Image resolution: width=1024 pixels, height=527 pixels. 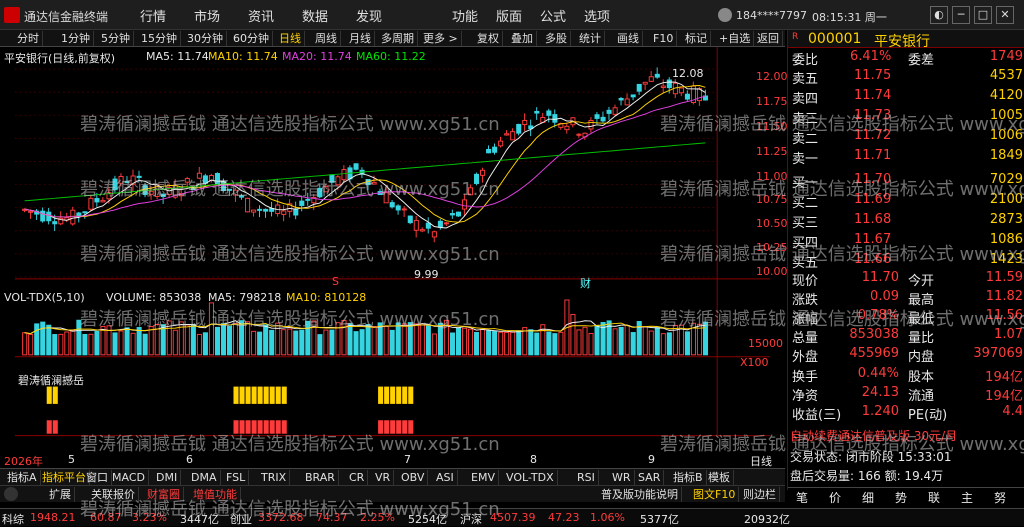 I want to click on menu-market: 市场, so click(x=207, y=15).